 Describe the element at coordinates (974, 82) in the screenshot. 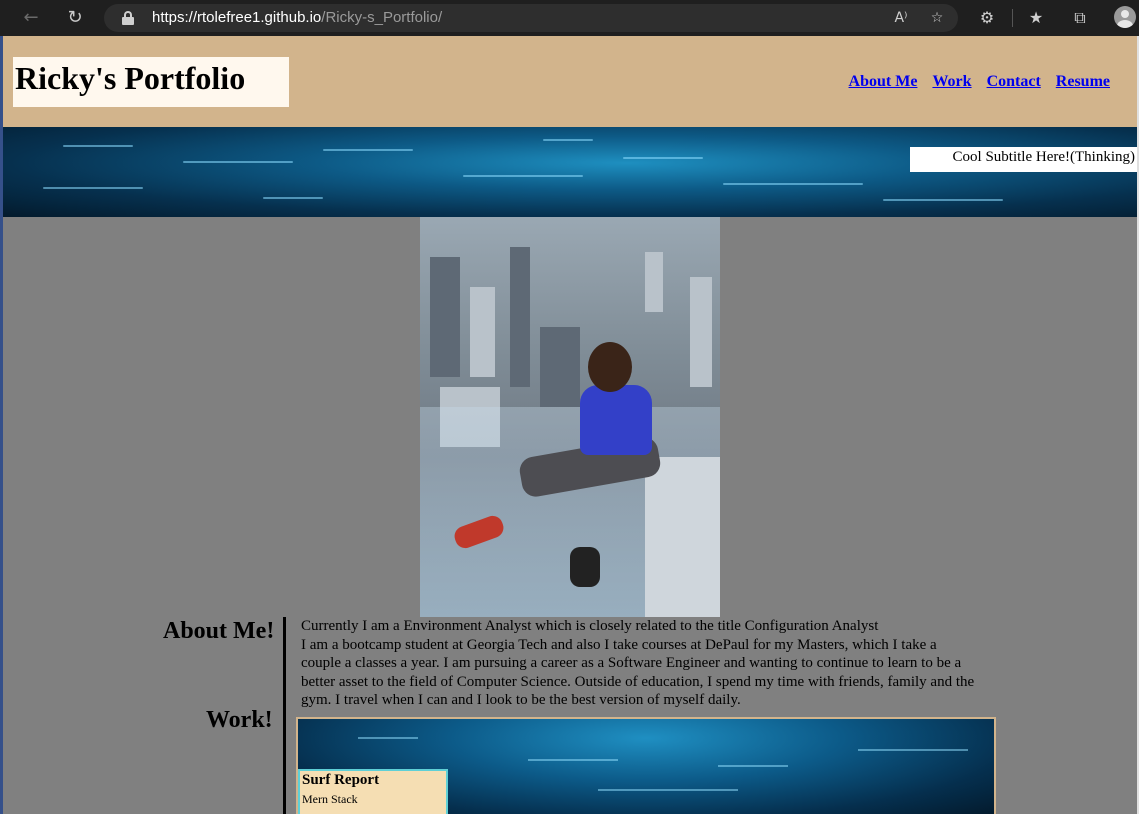

I see `main-nav: About Me Work Contact Resume` at that location.